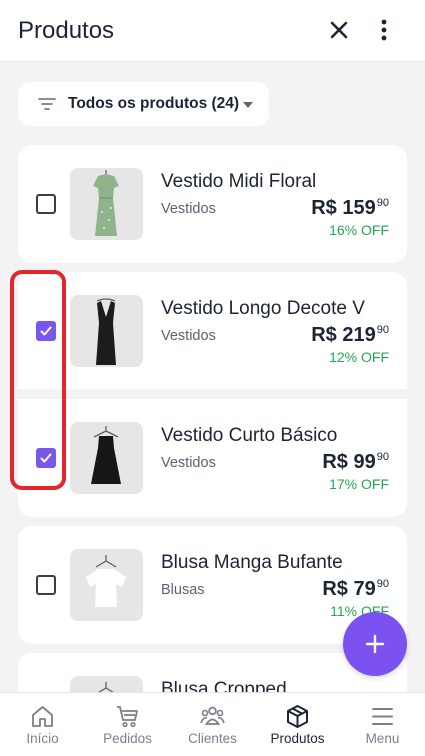 Image resolution: width=425 pixels, height=756 pixels. I want to click on add-product-button, so click(375, 644).